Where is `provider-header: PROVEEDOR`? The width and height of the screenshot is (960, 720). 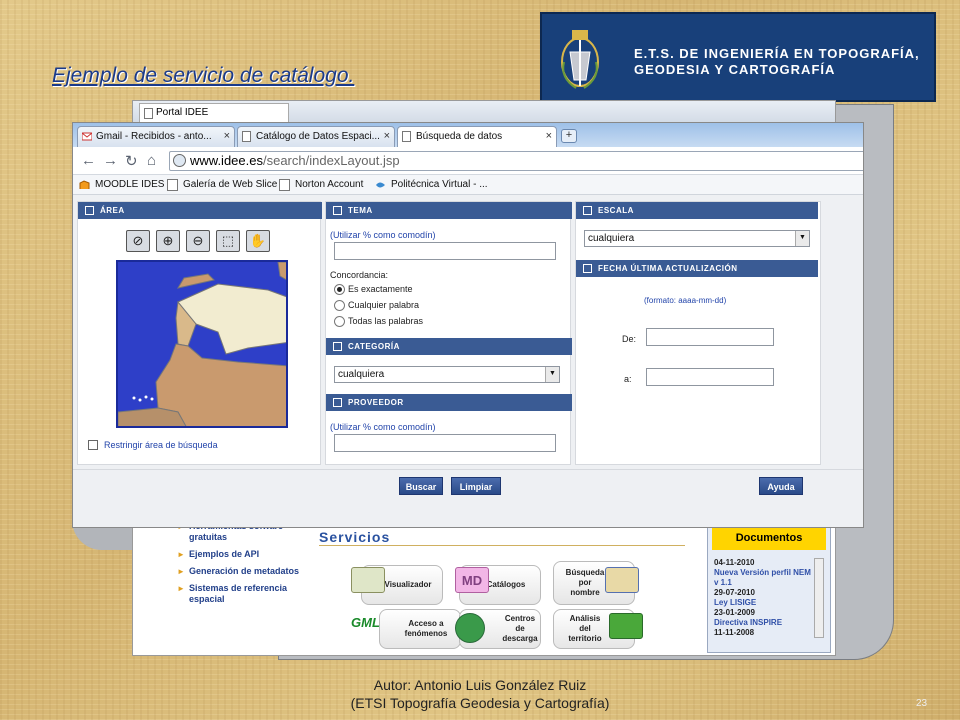 provider-header: PROVEEDOR is located at coordinates (449, 402).